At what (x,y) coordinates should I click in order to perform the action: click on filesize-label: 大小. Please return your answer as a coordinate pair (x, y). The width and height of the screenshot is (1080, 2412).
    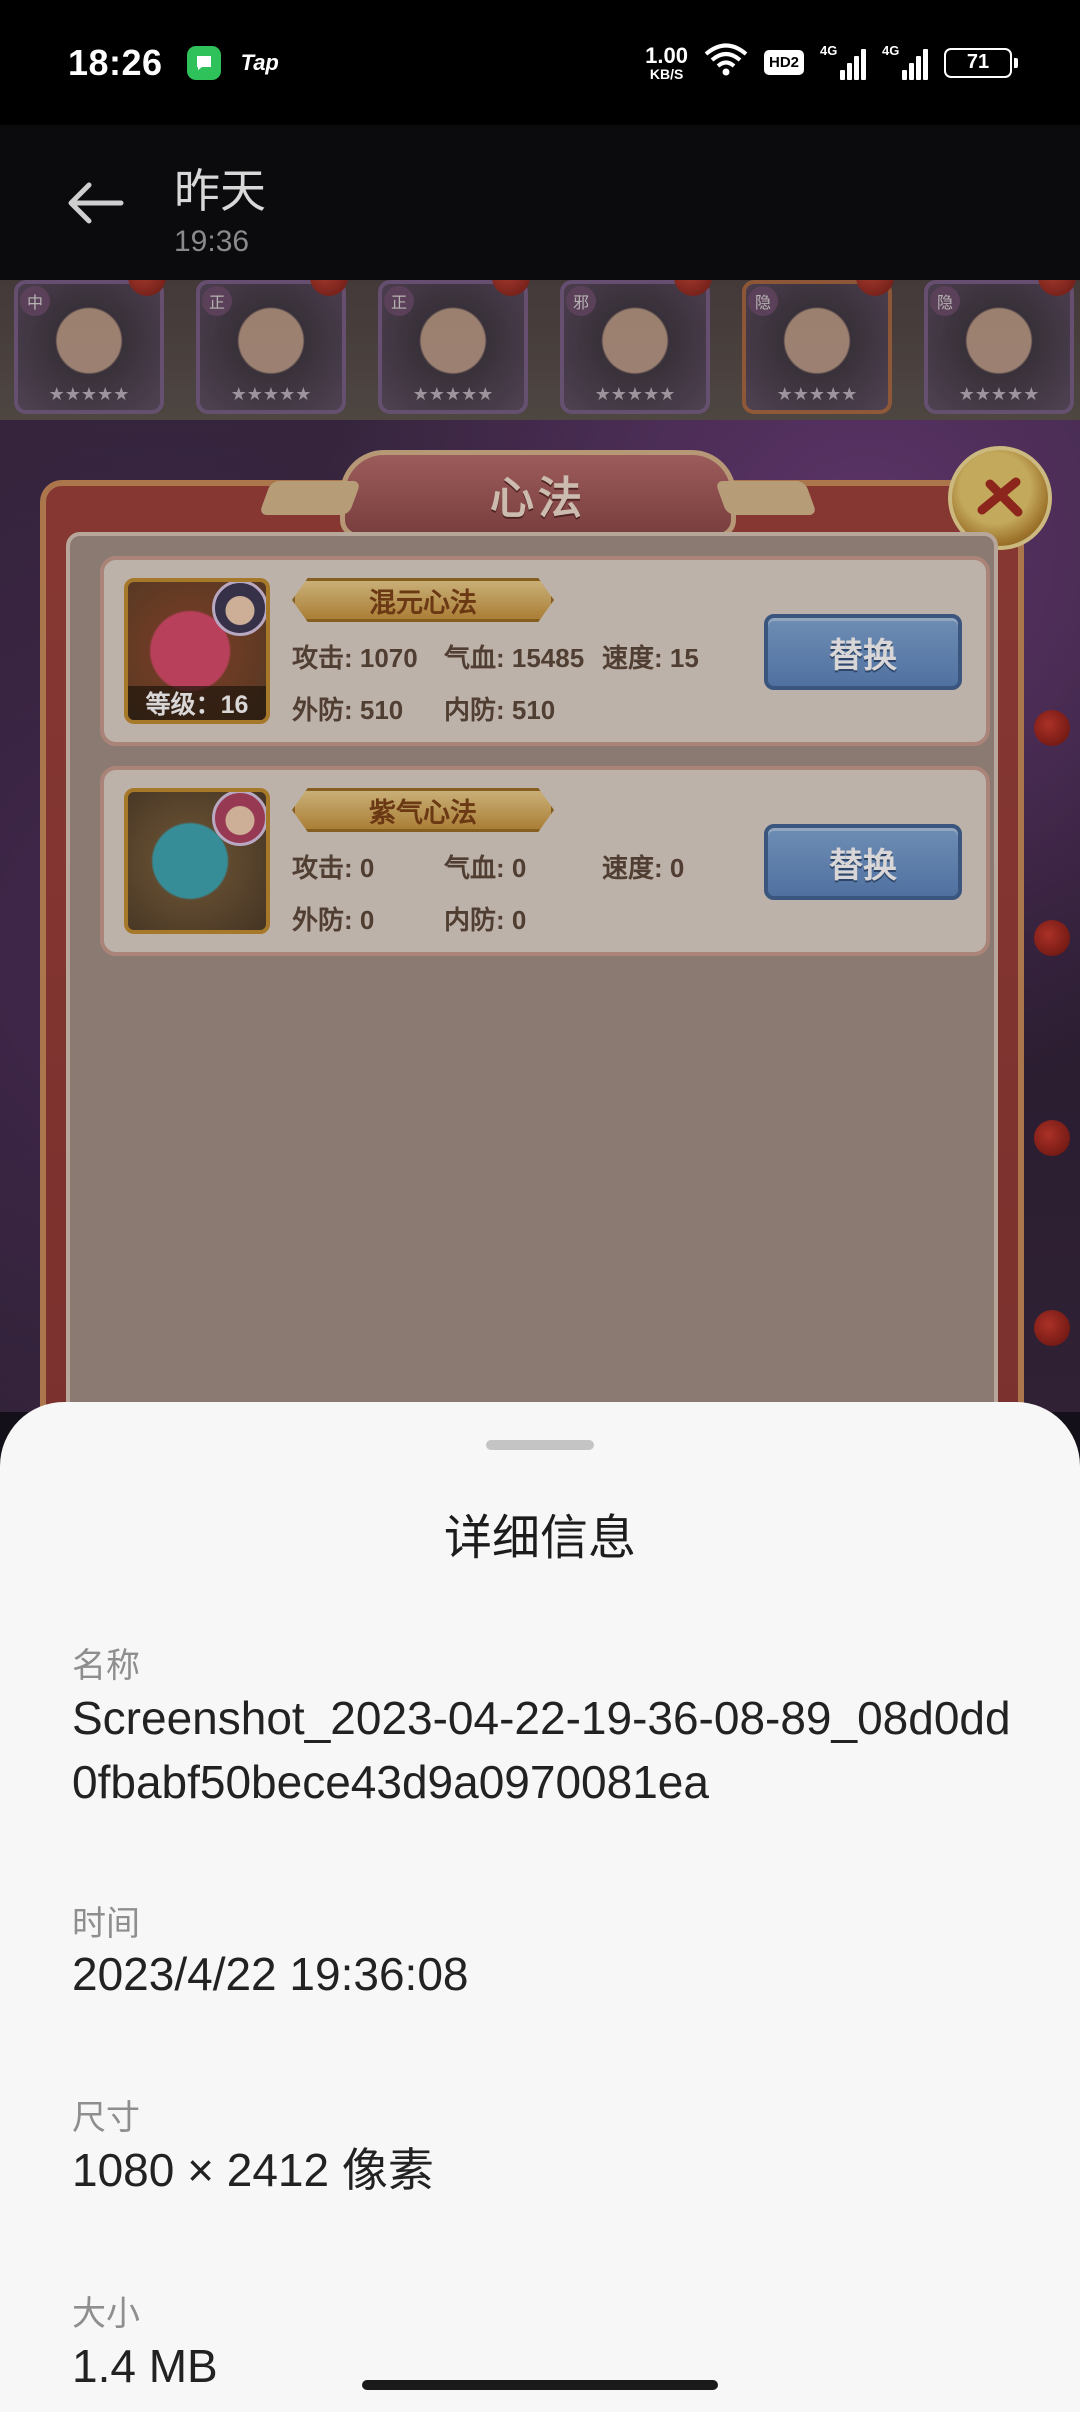
    Looking at the image, I should click on (106, 2314).